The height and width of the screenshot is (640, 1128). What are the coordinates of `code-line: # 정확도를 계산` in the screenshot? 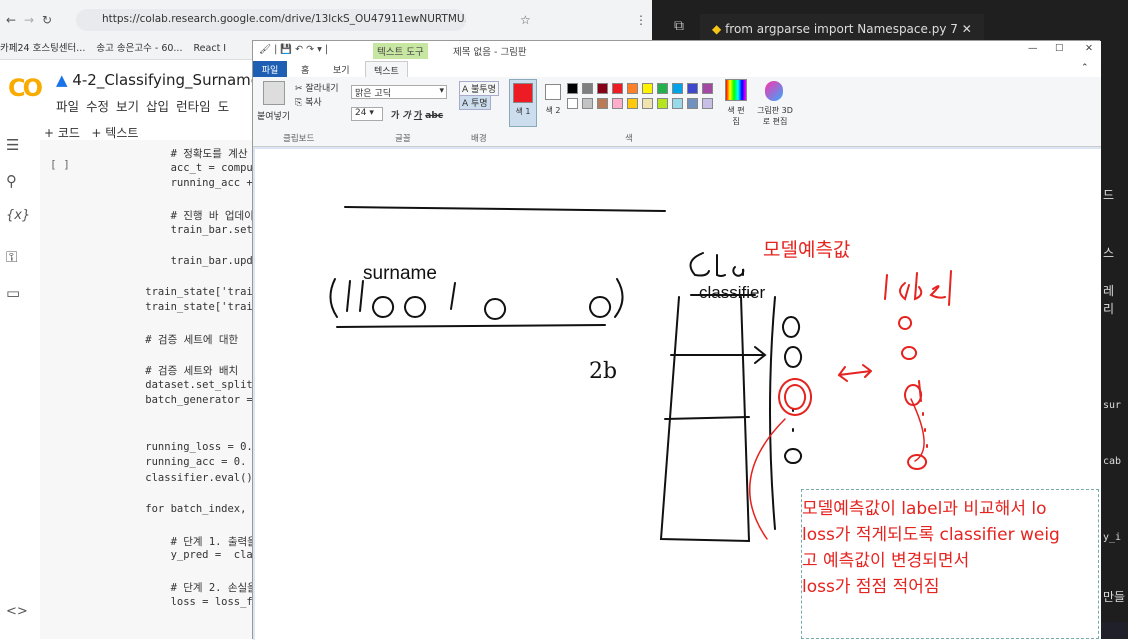 It's located at (184, 154).